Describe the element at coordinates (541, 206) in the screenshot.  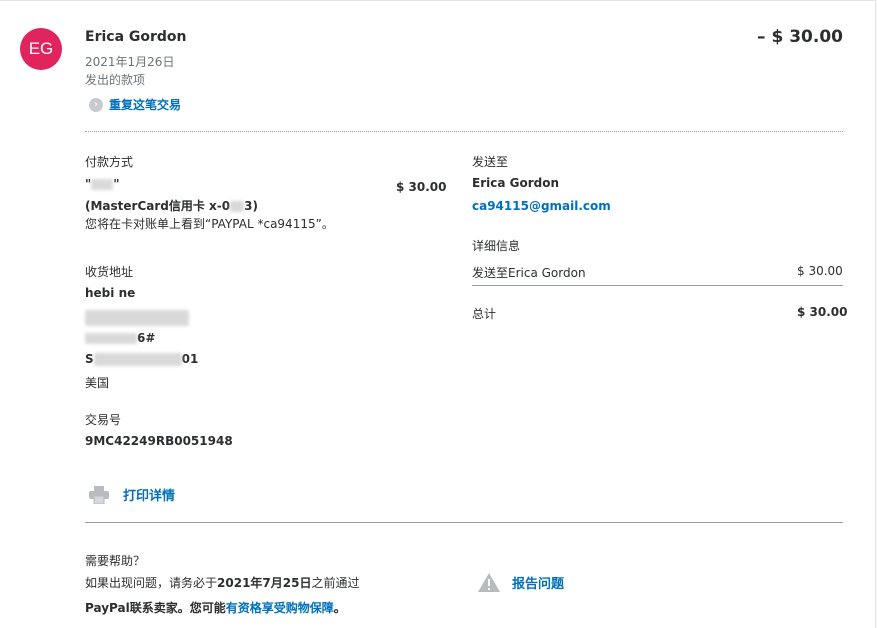
I see `recipient-email: ca94115@gmail.com` at that location.